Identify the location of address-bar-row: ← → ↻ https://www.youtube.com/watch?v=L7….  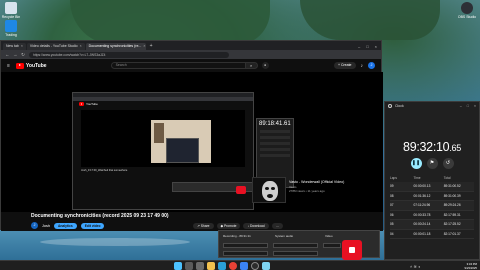
(191, 54).